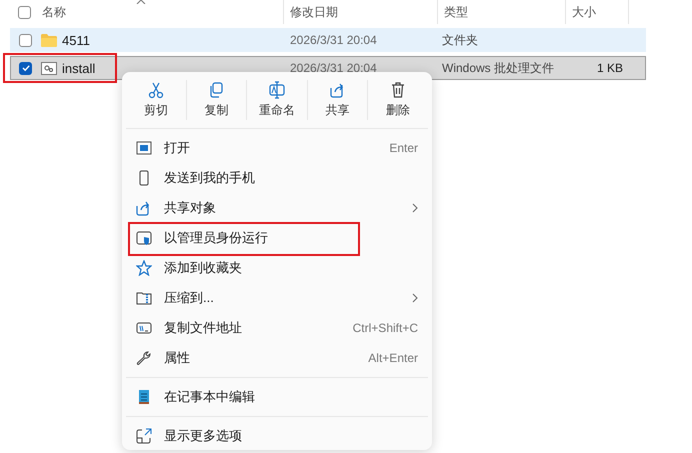 This screenshot has height=453, width=692. I want to click on menu-item-label: 在记事本中编辑, so click(209, 397).